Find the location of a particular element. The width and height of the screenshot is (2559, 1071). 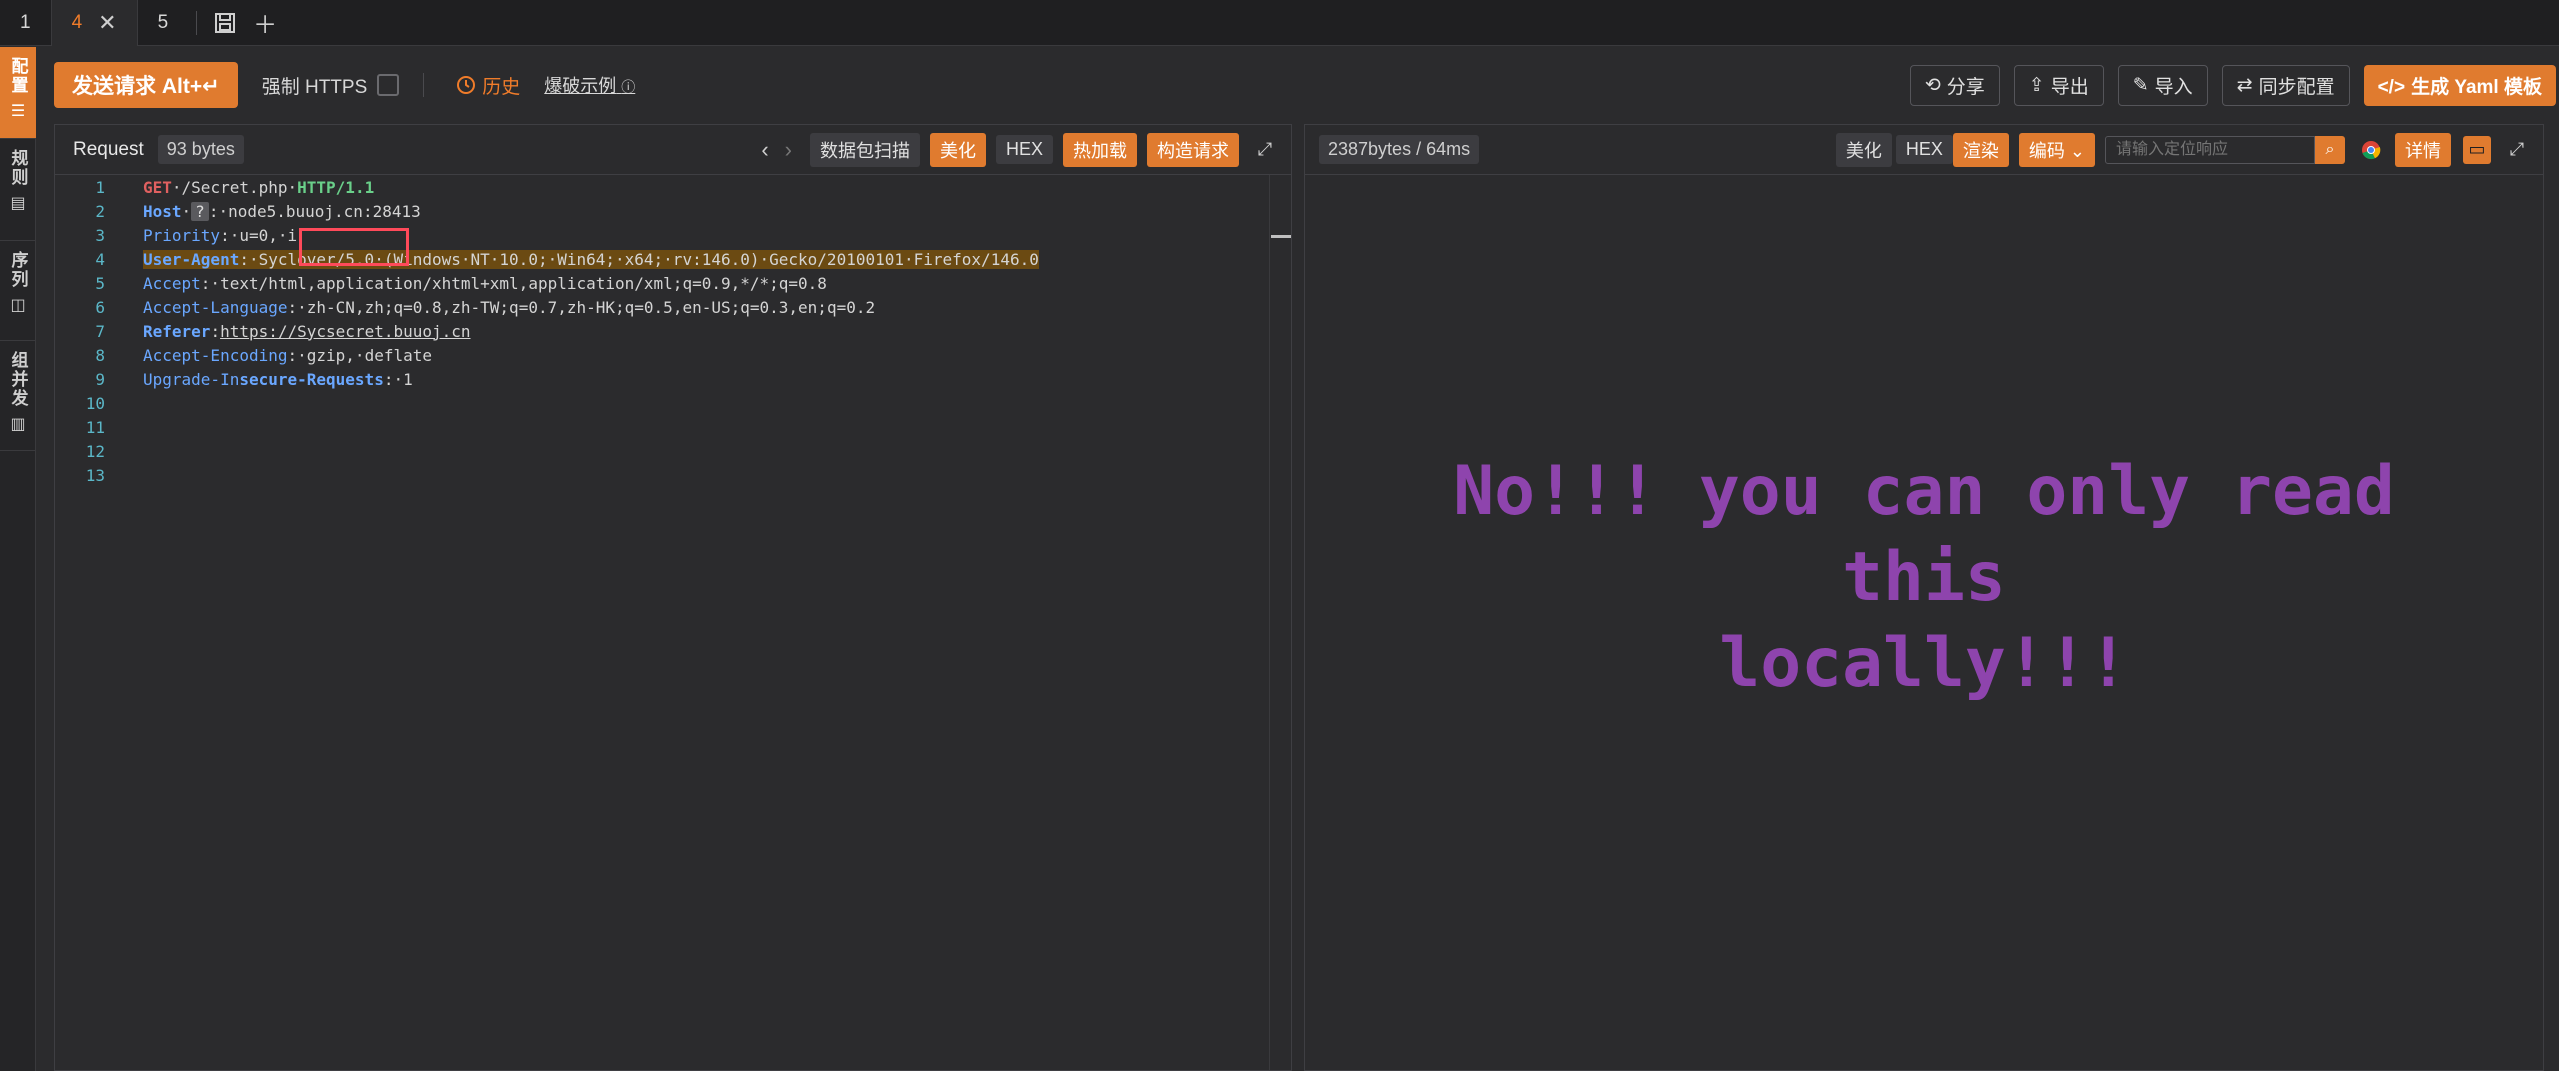

help-icon: ⓘ is located at coordinates (628, 87).